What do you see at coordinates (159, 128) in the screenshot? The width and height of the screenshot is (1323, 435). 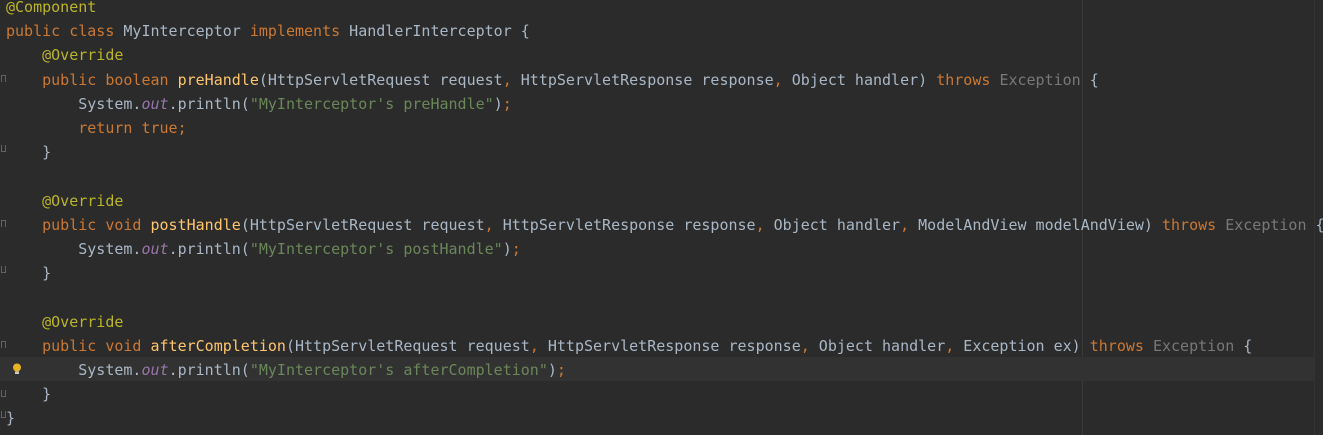 I see `code-token: true` at bounding box center [159, 128].